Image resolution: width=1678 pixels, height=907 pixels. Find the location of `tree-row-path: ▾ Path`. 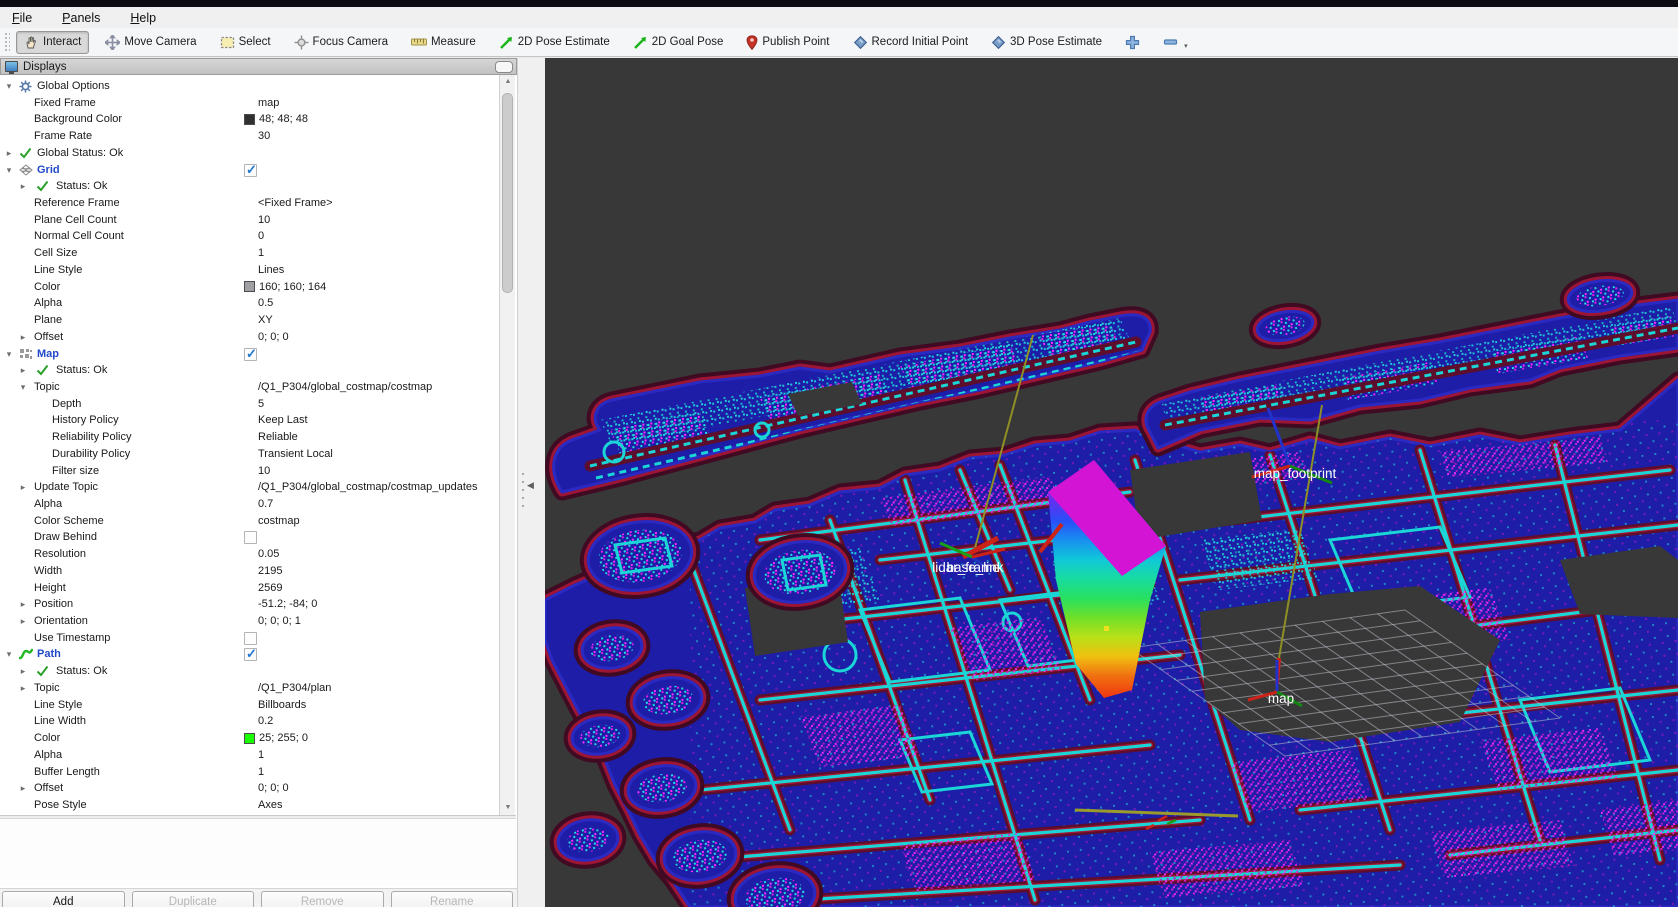

tree-row-path: ▾ Path is located at coordinates (249, 655).